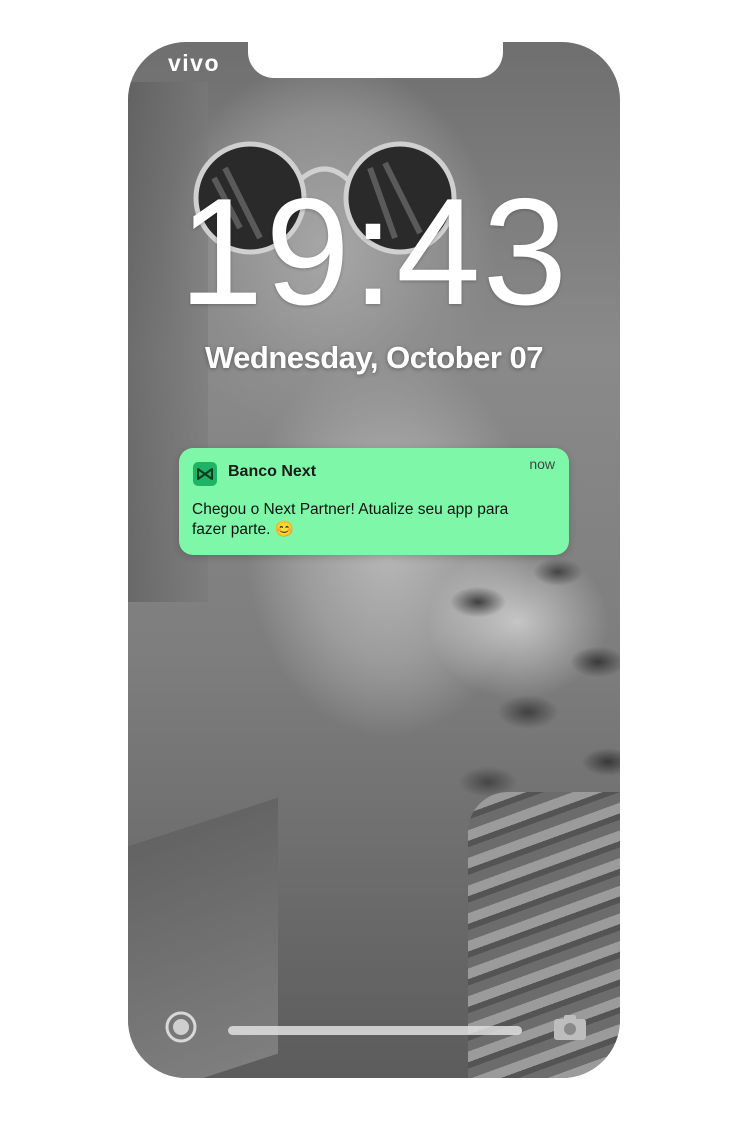 This screenshot has height=1141, width=748. I want to click on wallpaper-windowsill, so click(203, 937).